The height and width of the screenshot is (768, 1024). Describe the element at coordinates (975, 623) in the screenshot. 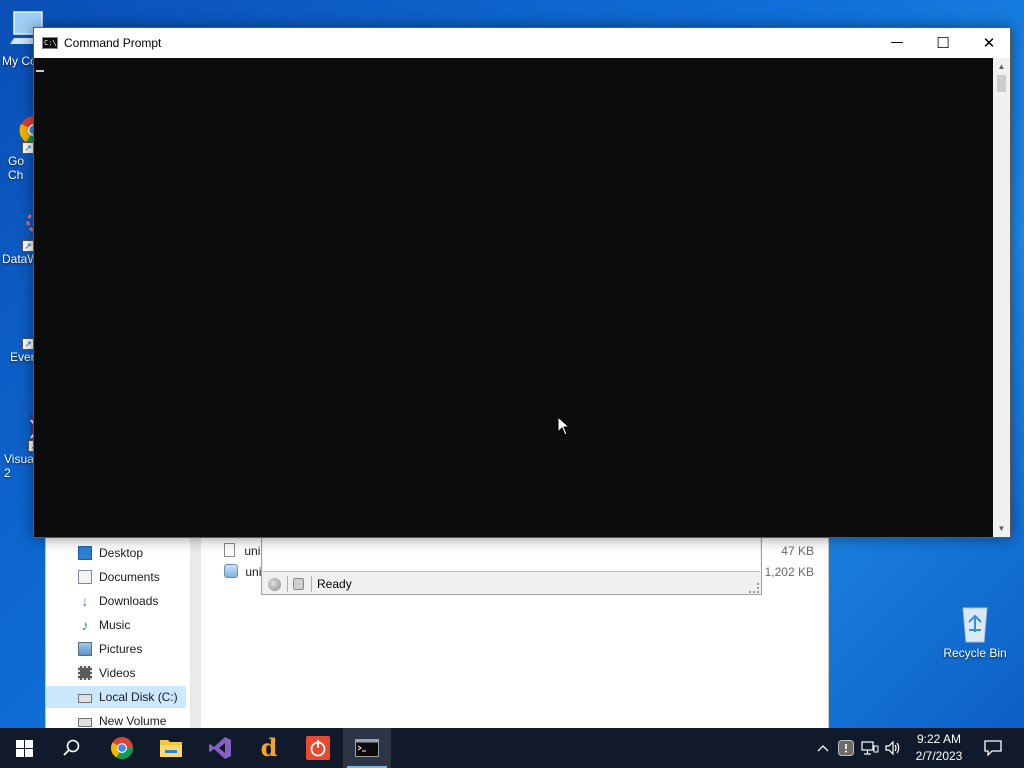

I see `recycle-bin-icon` at that location.